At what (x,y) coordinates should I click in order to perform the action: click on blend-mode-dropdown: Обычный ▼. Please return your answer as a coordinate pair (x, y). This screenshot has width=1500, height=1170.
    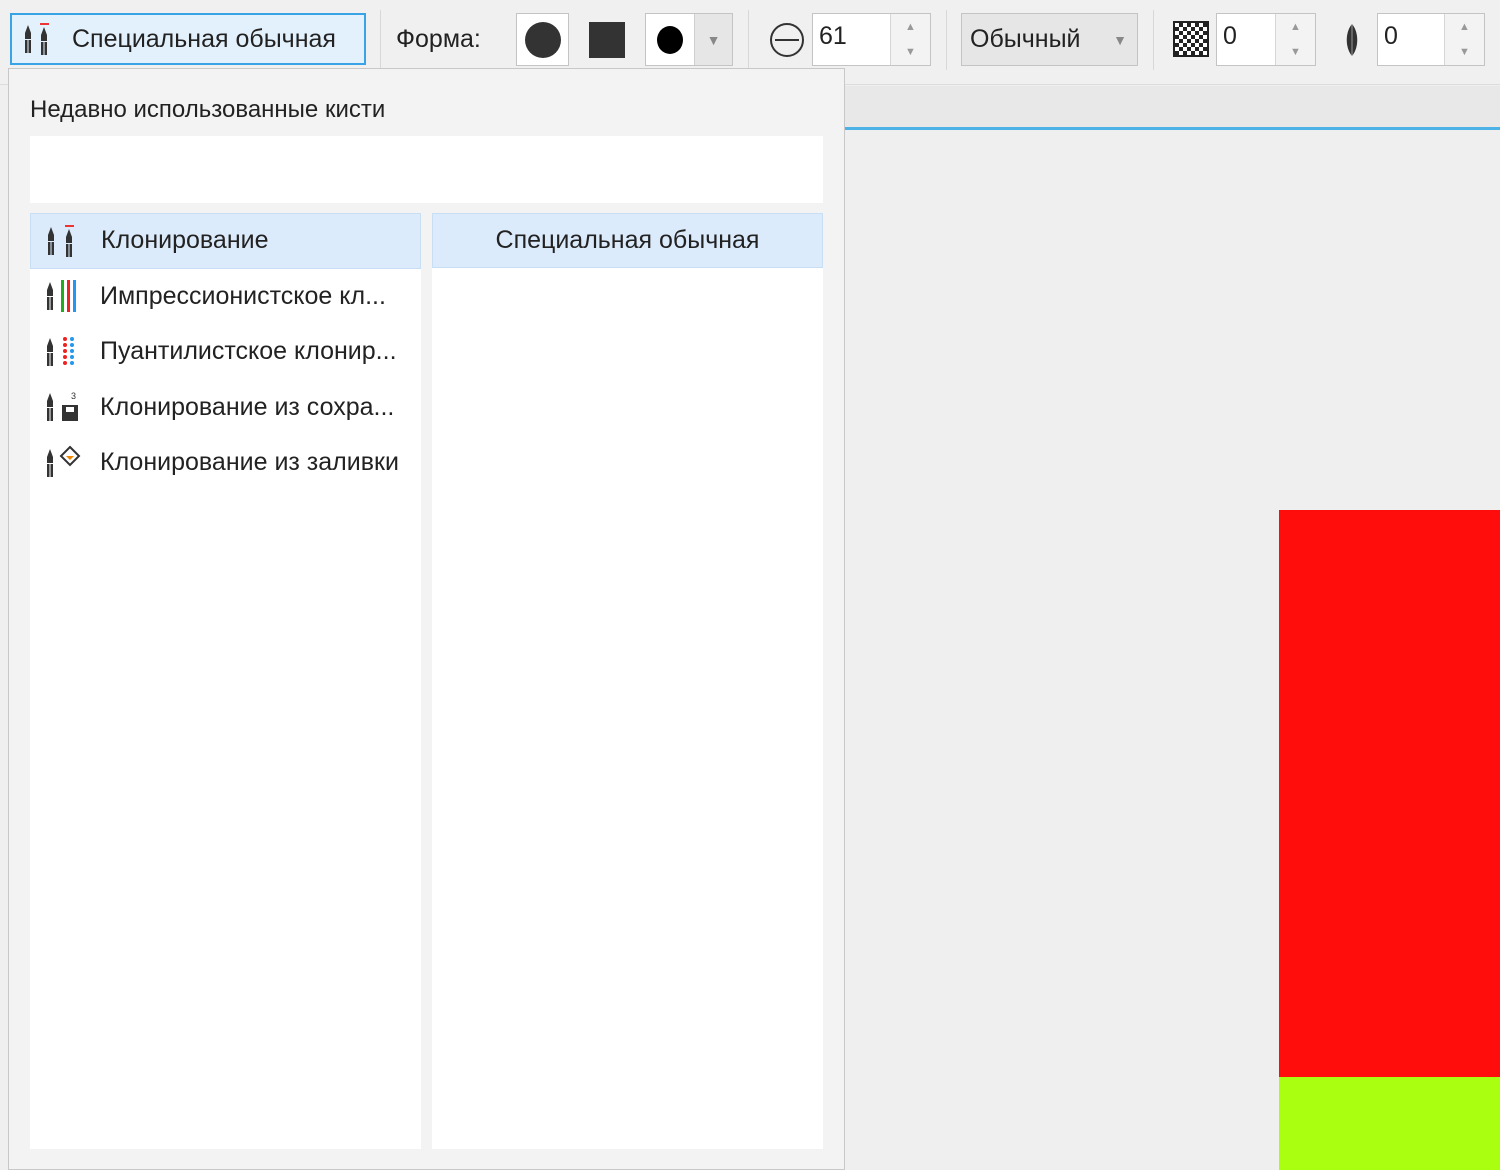
    Looking at the image, I should click on (1049, 39).